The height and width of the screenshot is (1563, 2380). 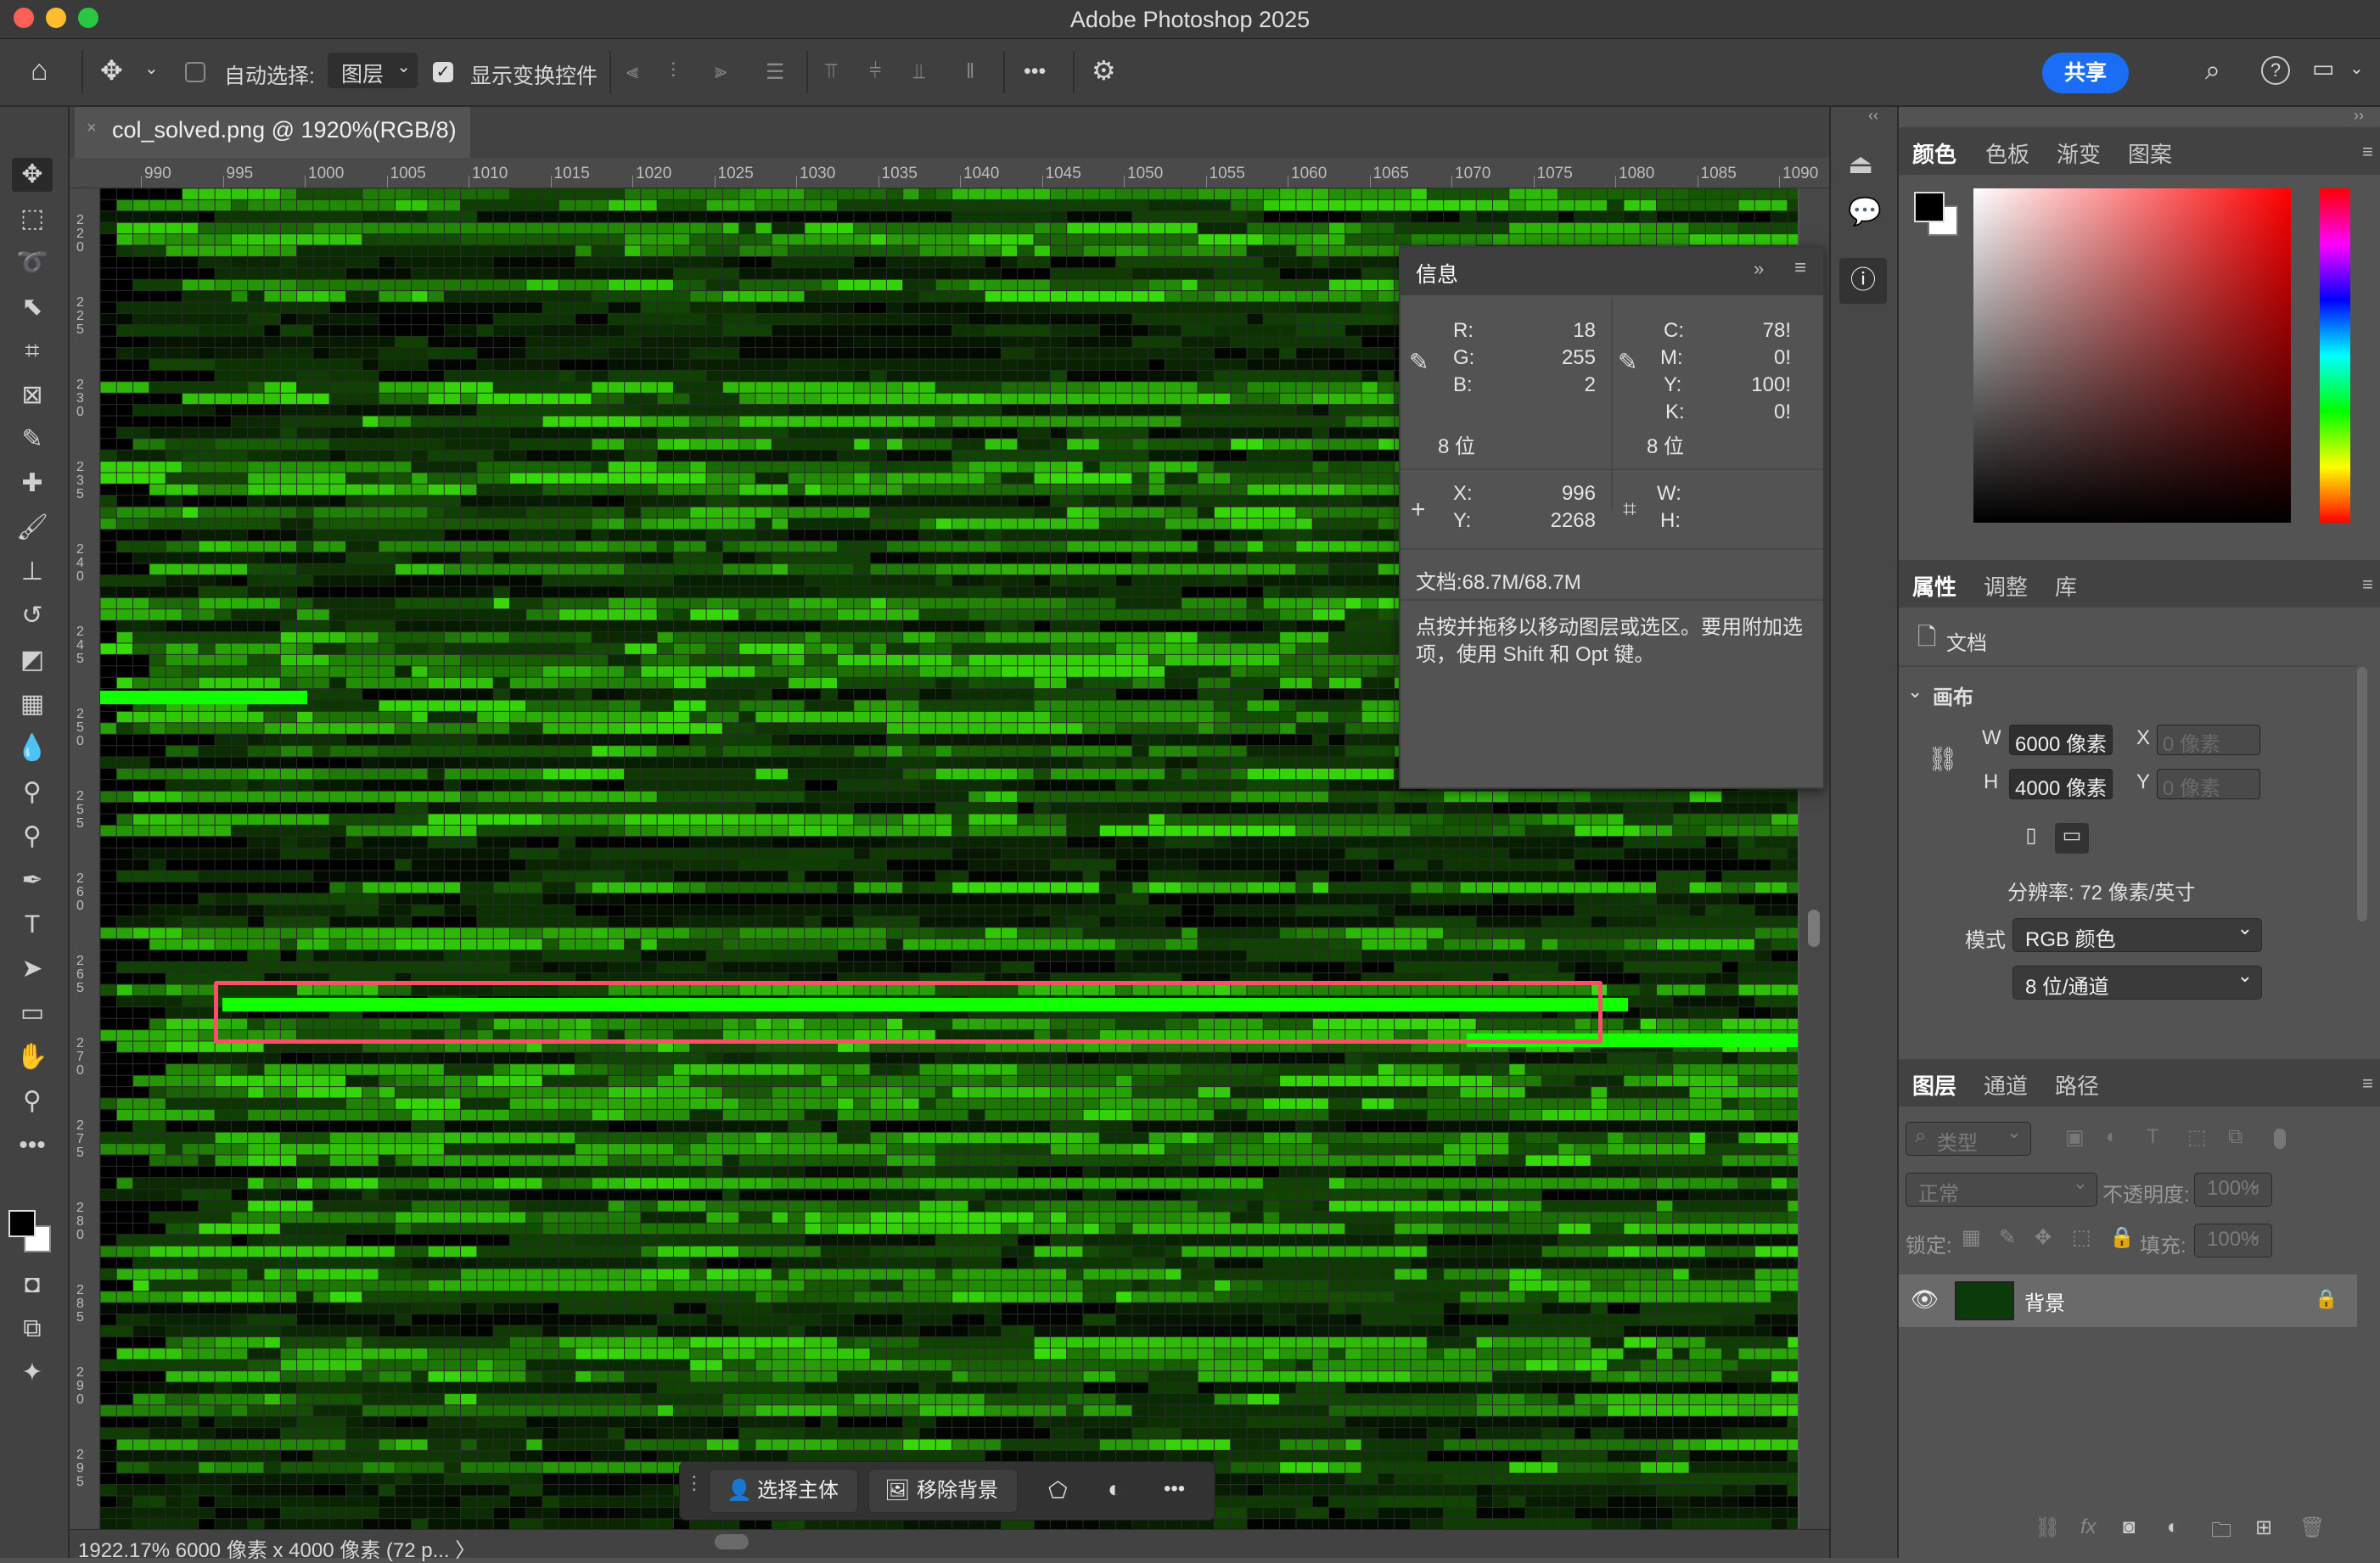 I want to click on link-icon: ⛓, so click(x=1943, y=759).